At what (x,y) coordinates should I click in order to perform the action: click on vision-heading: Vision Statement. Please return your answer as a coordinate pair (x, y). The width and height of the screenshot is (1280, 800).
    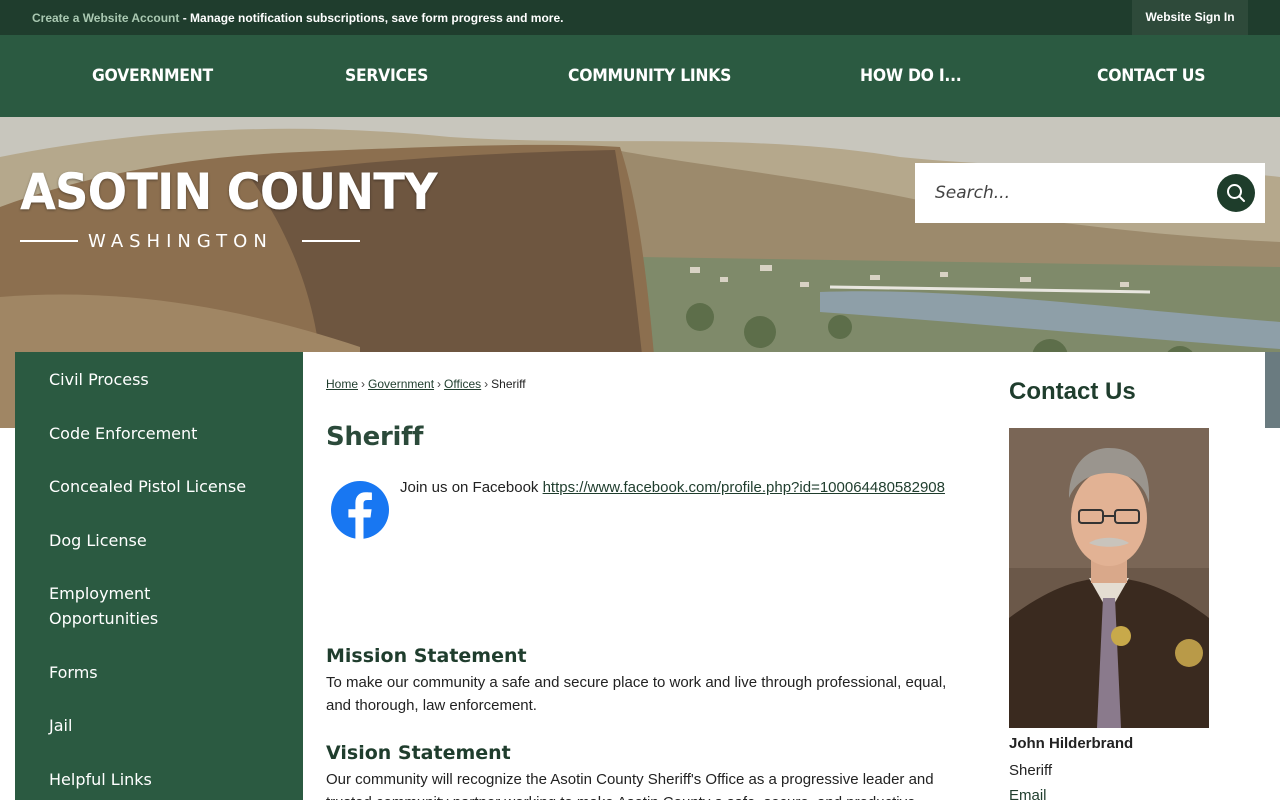
    Looking at the image, I should click on (418, 753).